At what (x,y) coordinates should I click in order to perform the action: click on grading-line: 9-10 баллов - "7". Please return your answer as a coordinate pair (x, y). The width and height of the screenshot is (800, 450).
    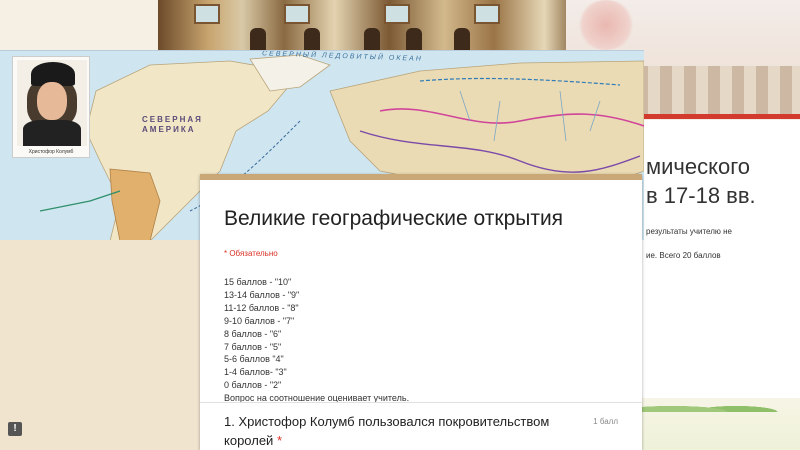
    Looking at the image, I should click on (259, 320).